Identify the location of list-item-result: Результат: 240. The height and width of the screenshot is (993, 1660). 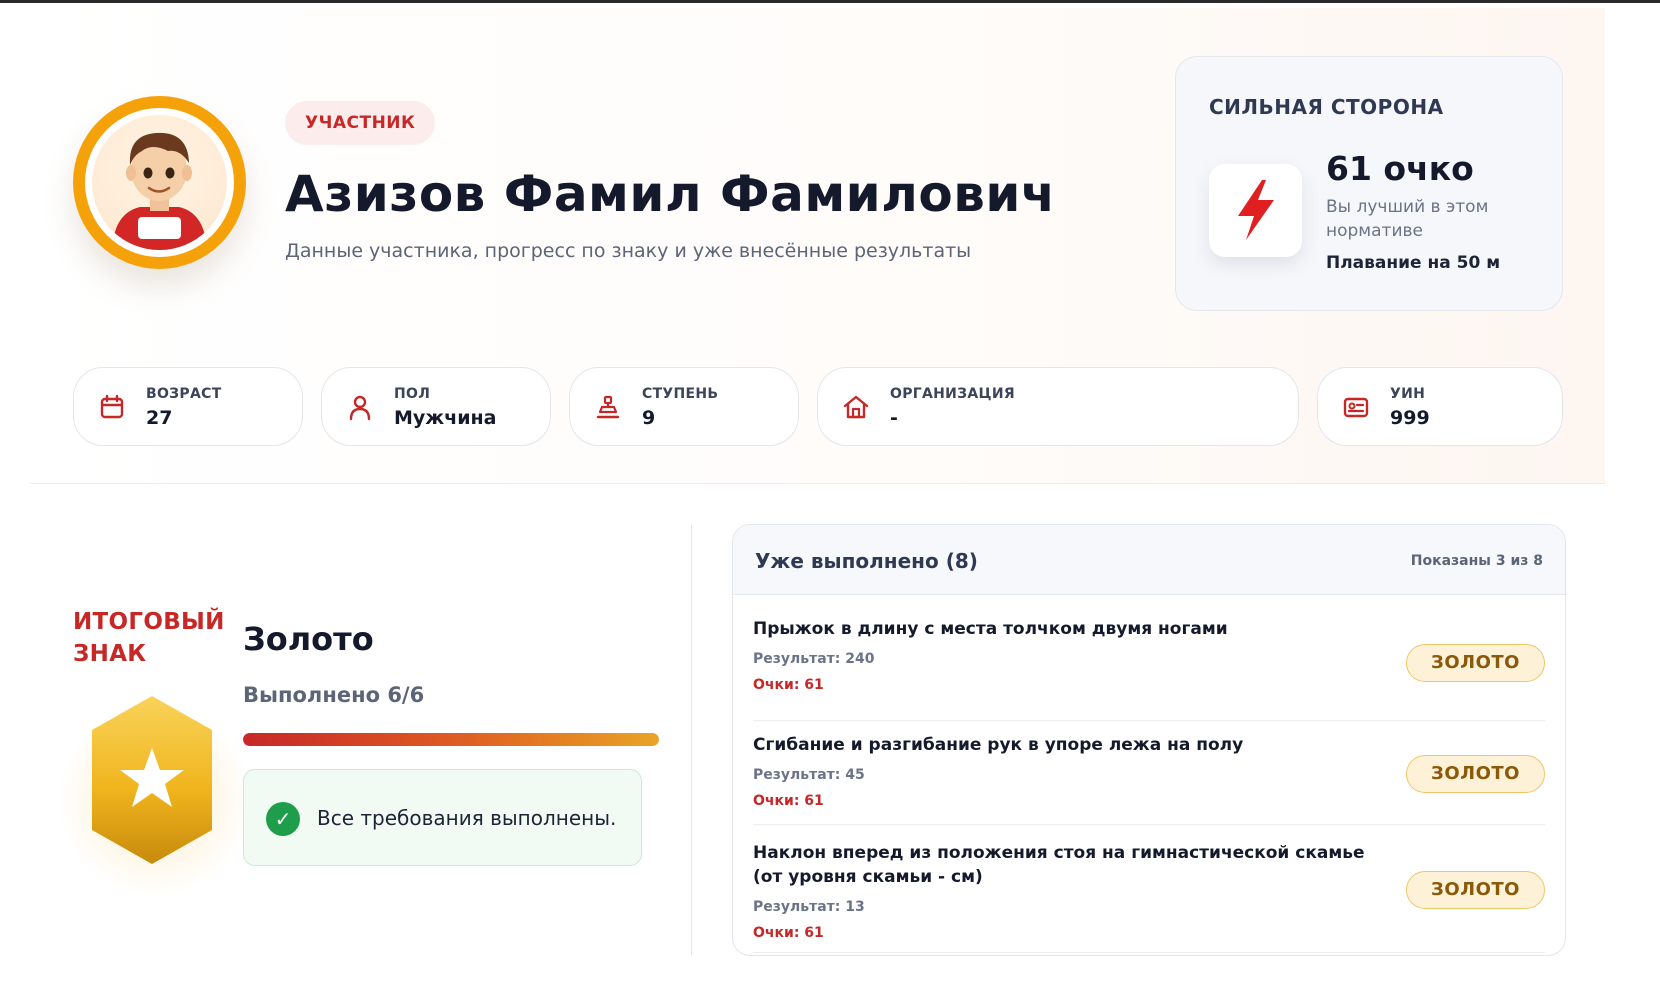
(814, 659).